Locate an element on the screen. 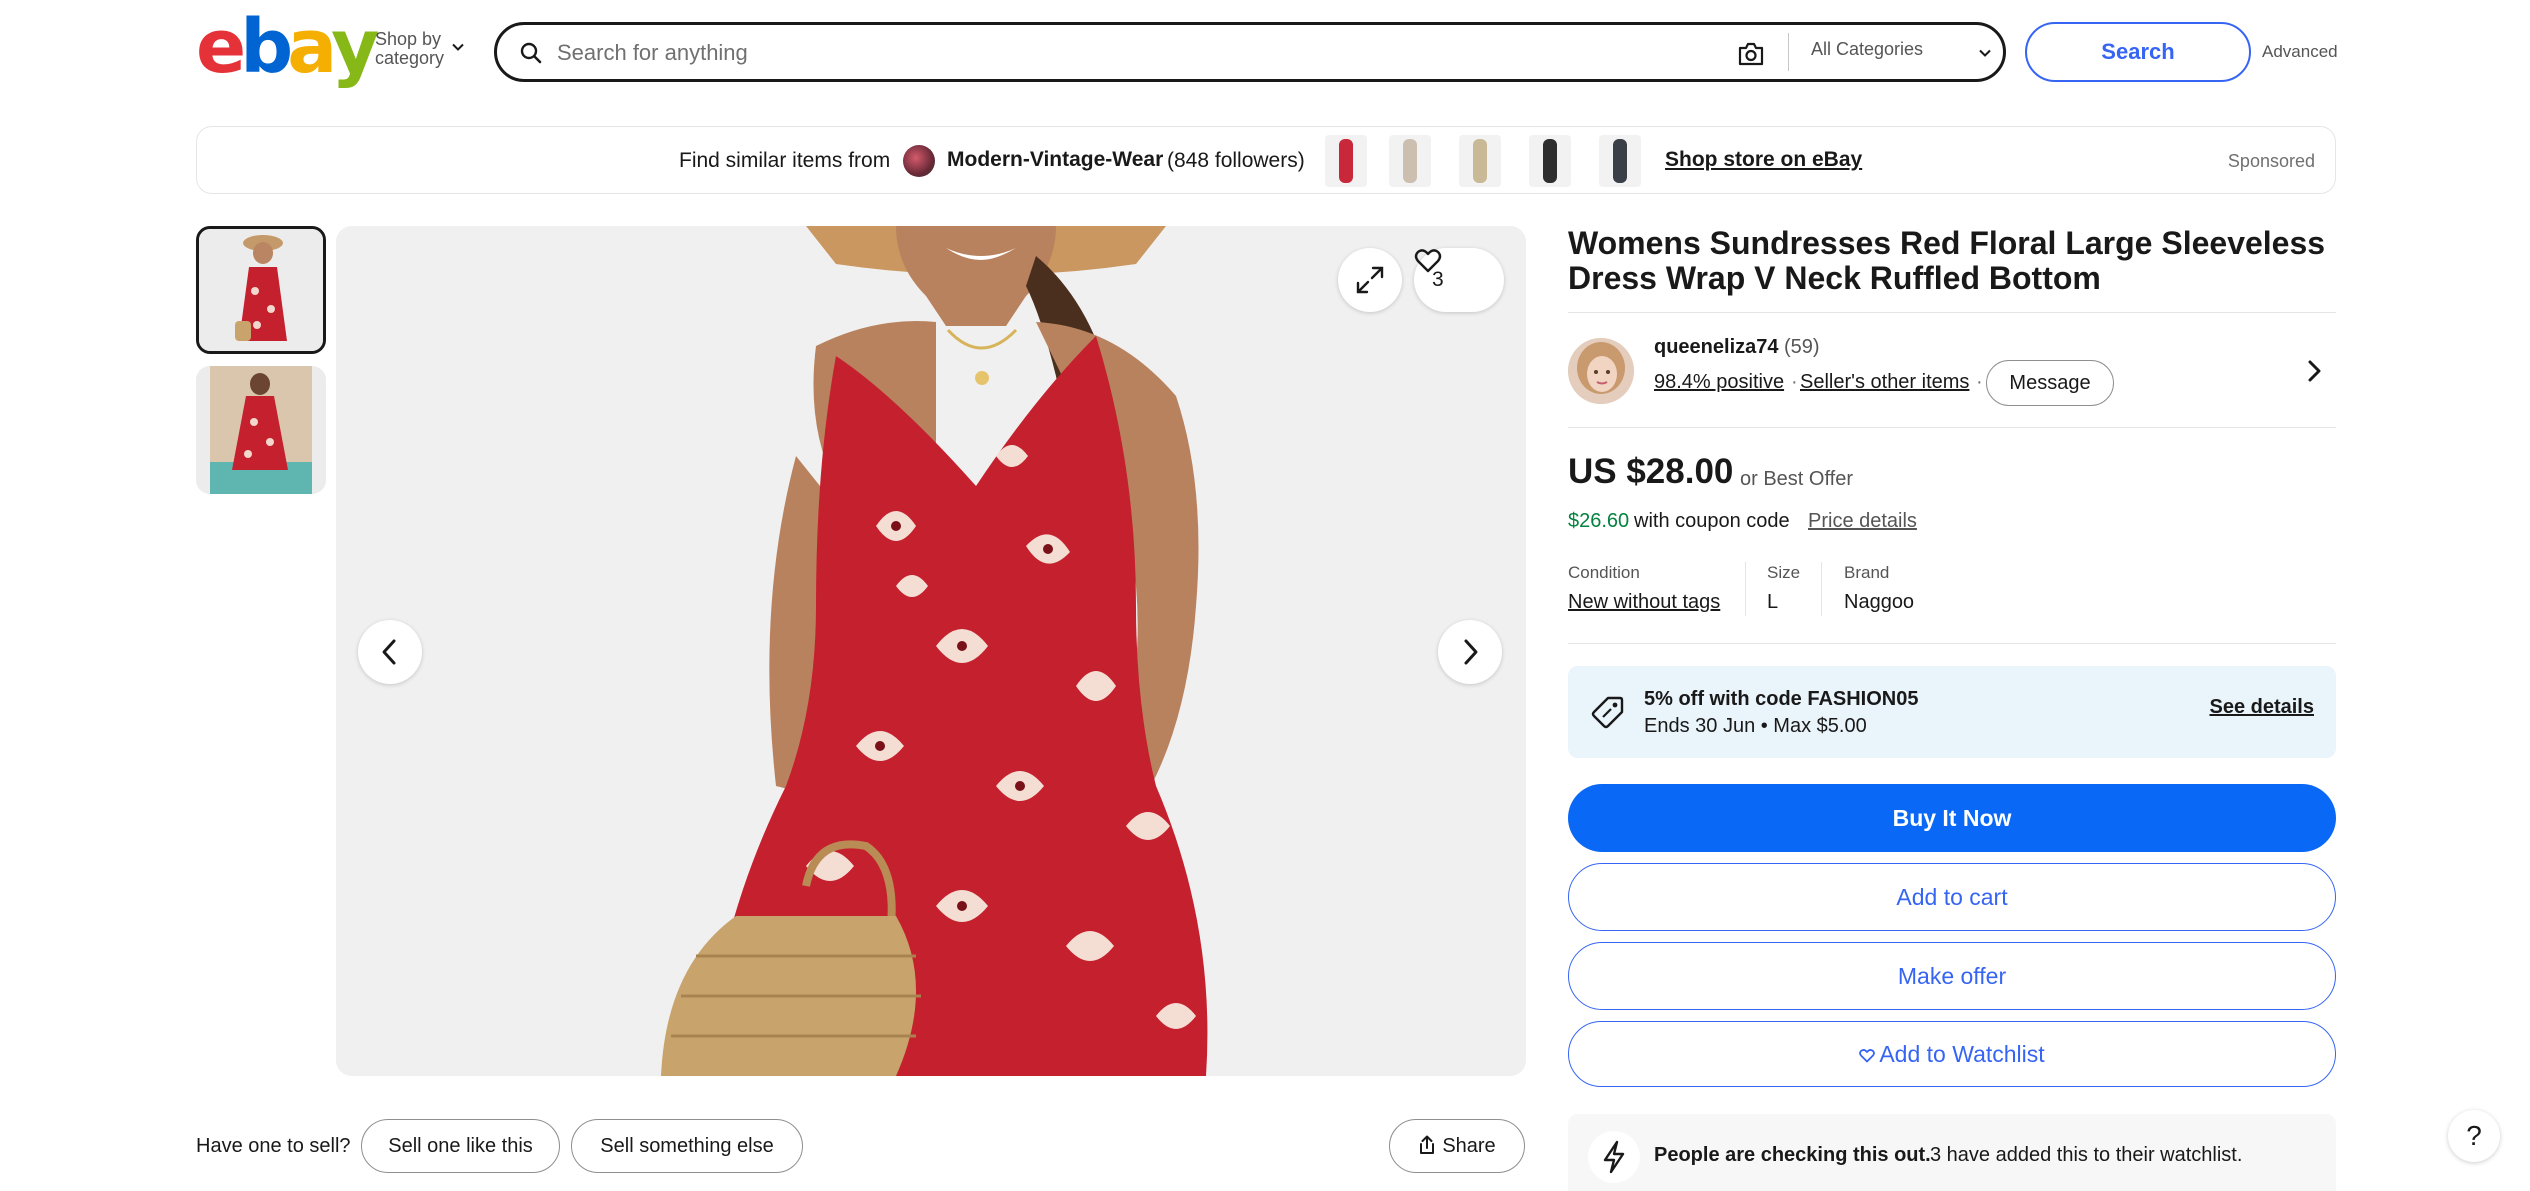 This screenshot has height=1191, width=2530. store-followers: (848 followers) is located at coordinates (1236, 160).